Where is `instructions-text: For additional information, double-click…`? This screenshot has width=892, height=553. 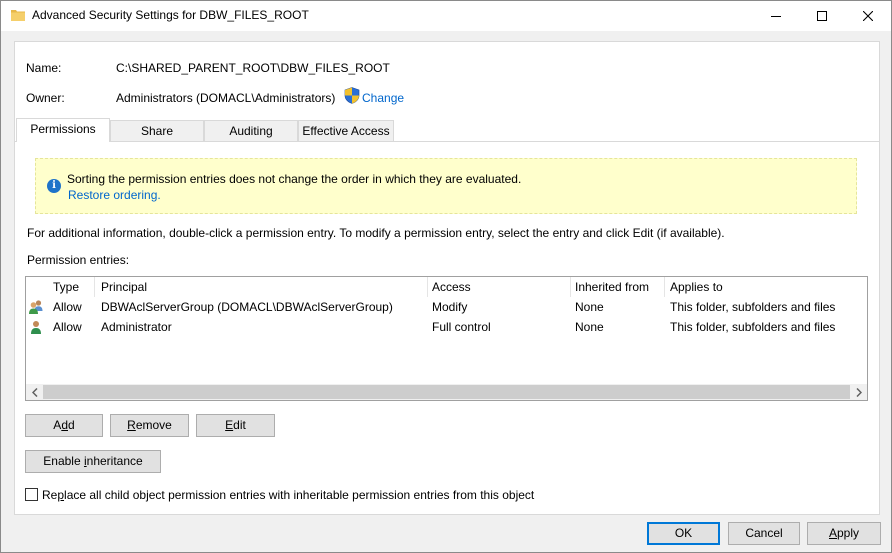
instructions-text: For additional information, double-click… is located at coordinates (376, 233).